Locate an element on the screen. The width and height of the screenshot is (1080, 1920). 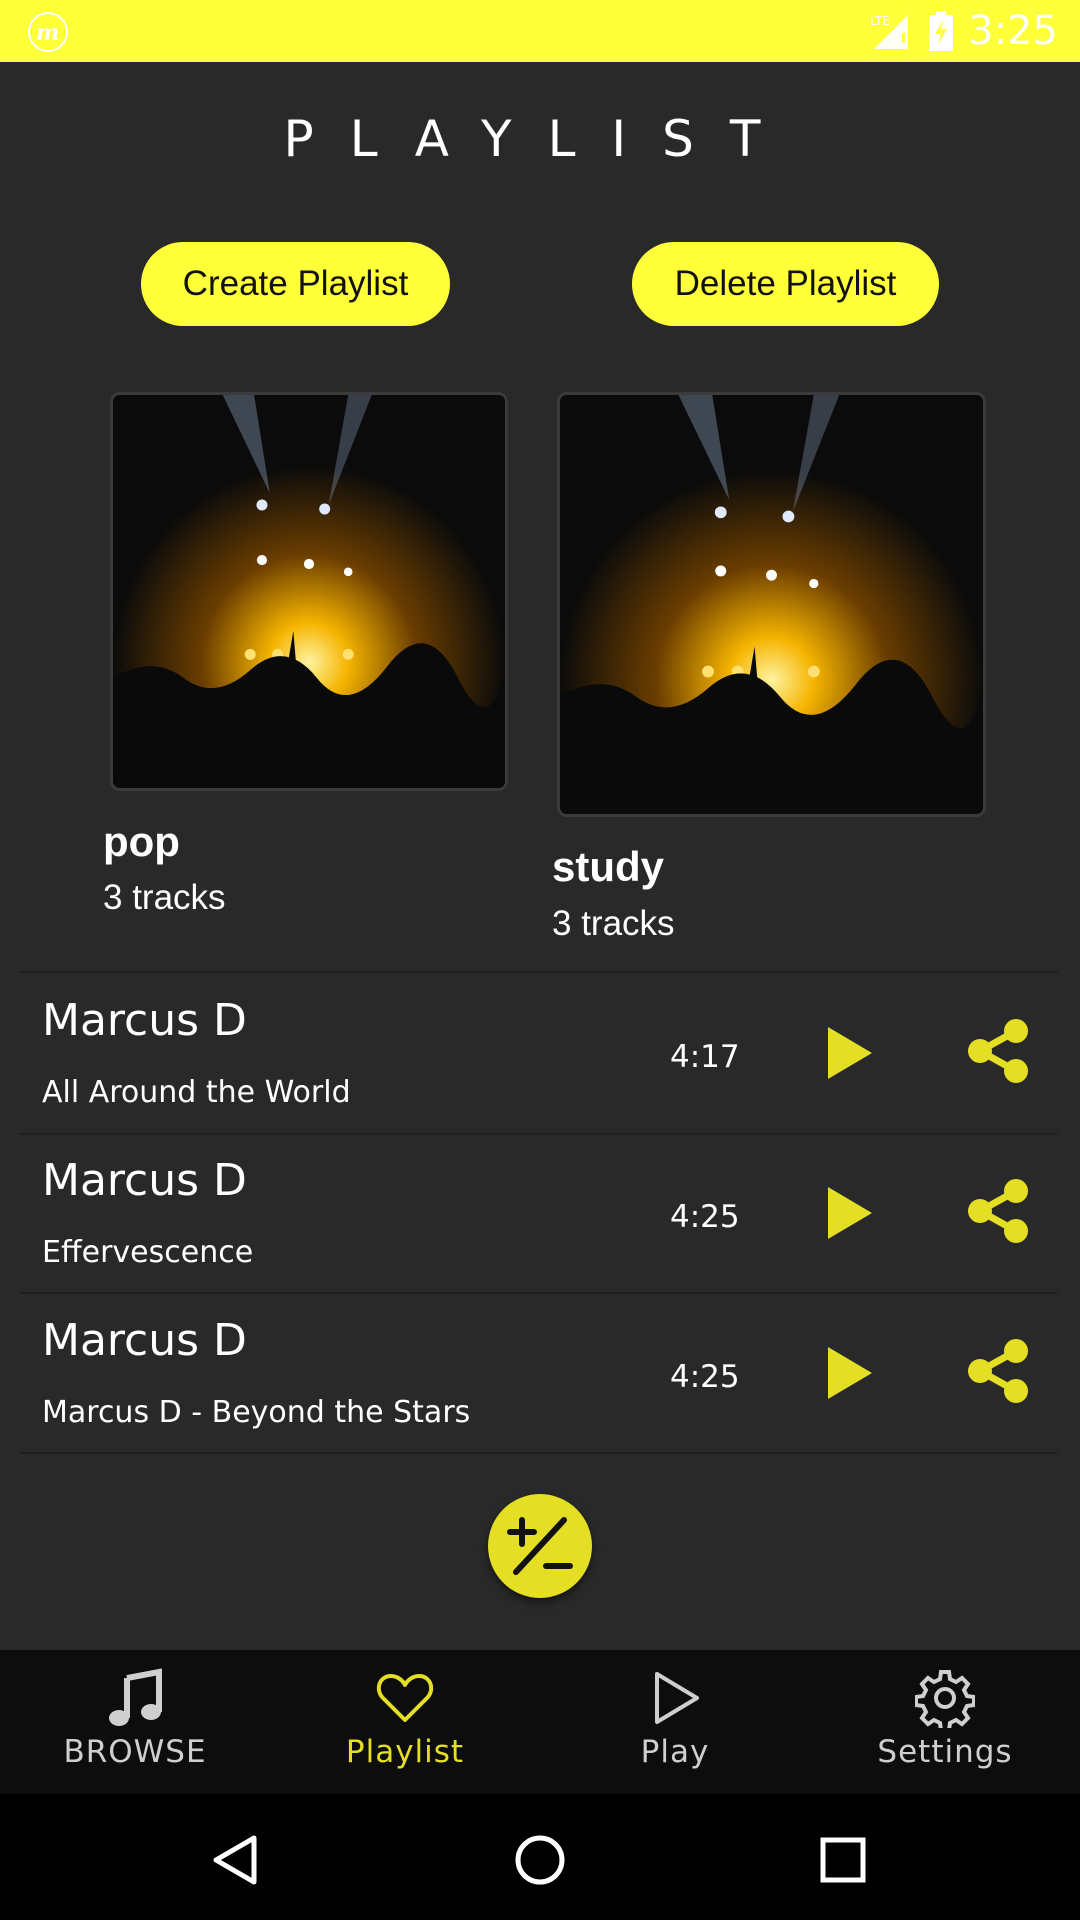
track-duration: 4:17 is located at coordinates (705, 1057).